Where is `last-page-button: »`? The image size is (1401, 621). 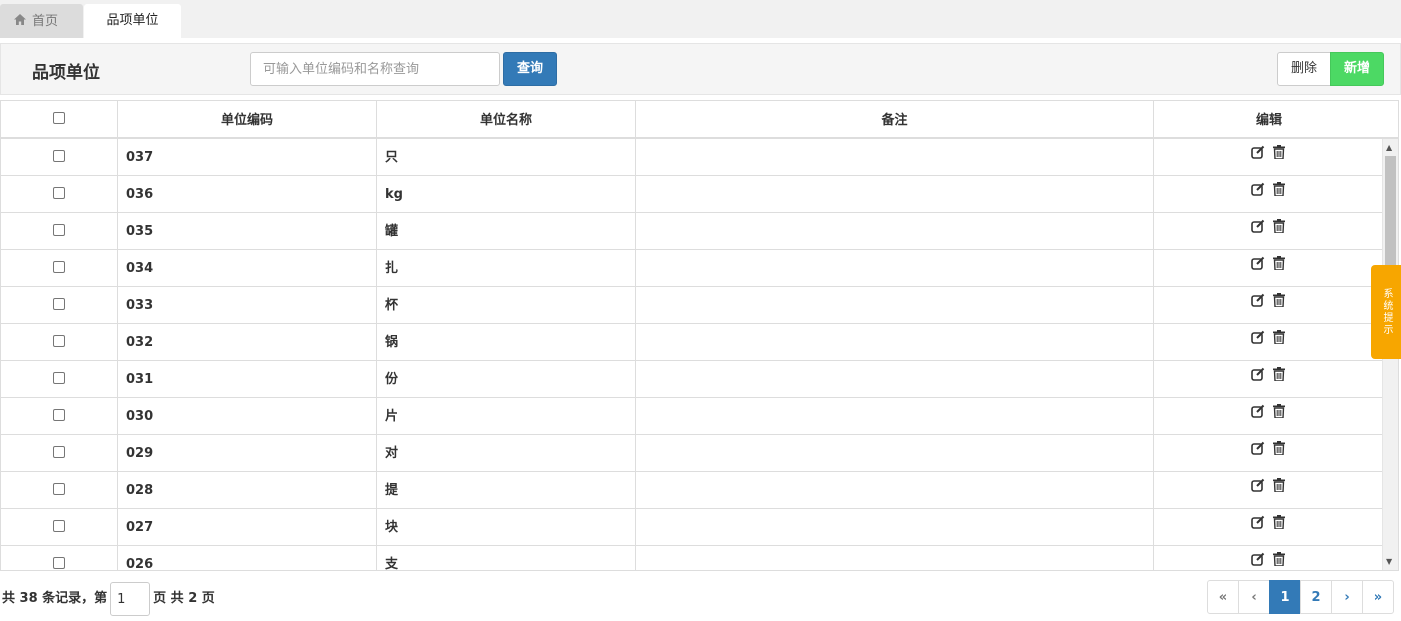 last-page-button: » is located at coordinates (1378, 597).